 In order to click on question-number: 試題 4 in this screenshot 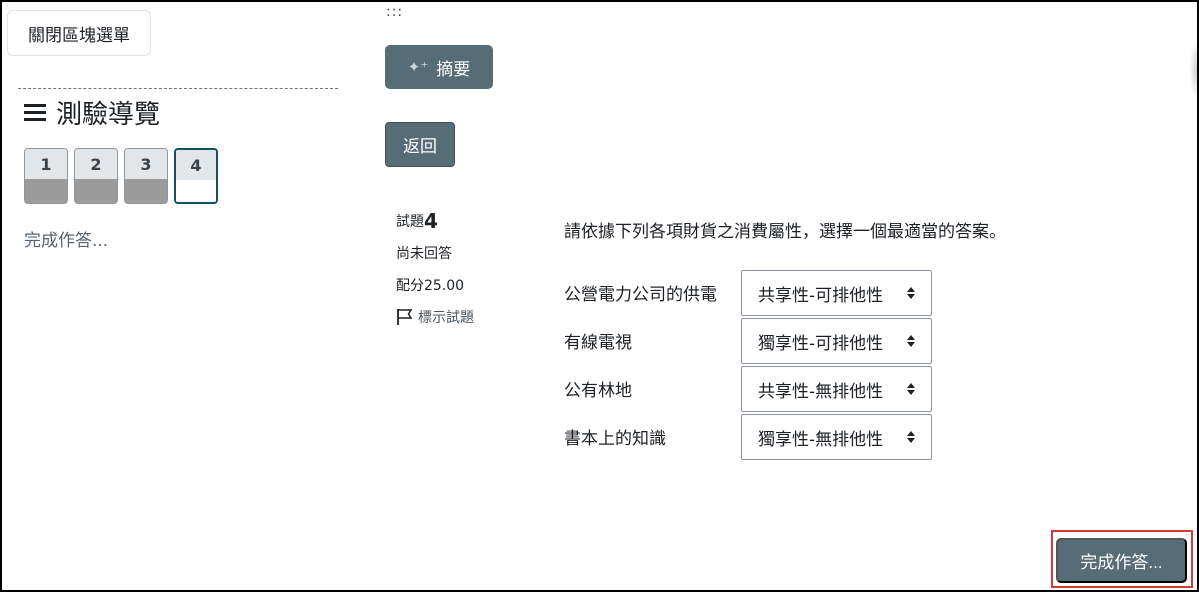, I will do `click(435, 221)`.